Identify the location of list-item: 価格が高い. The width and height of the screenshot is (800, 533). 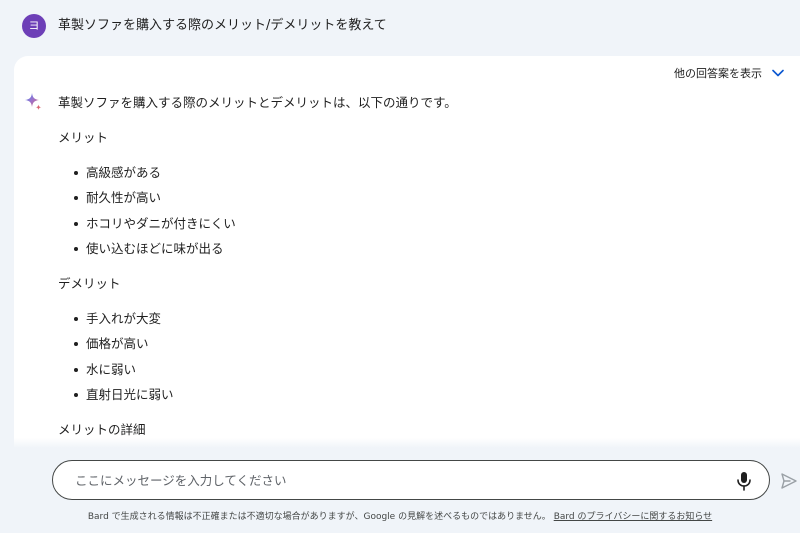
(426, 347).